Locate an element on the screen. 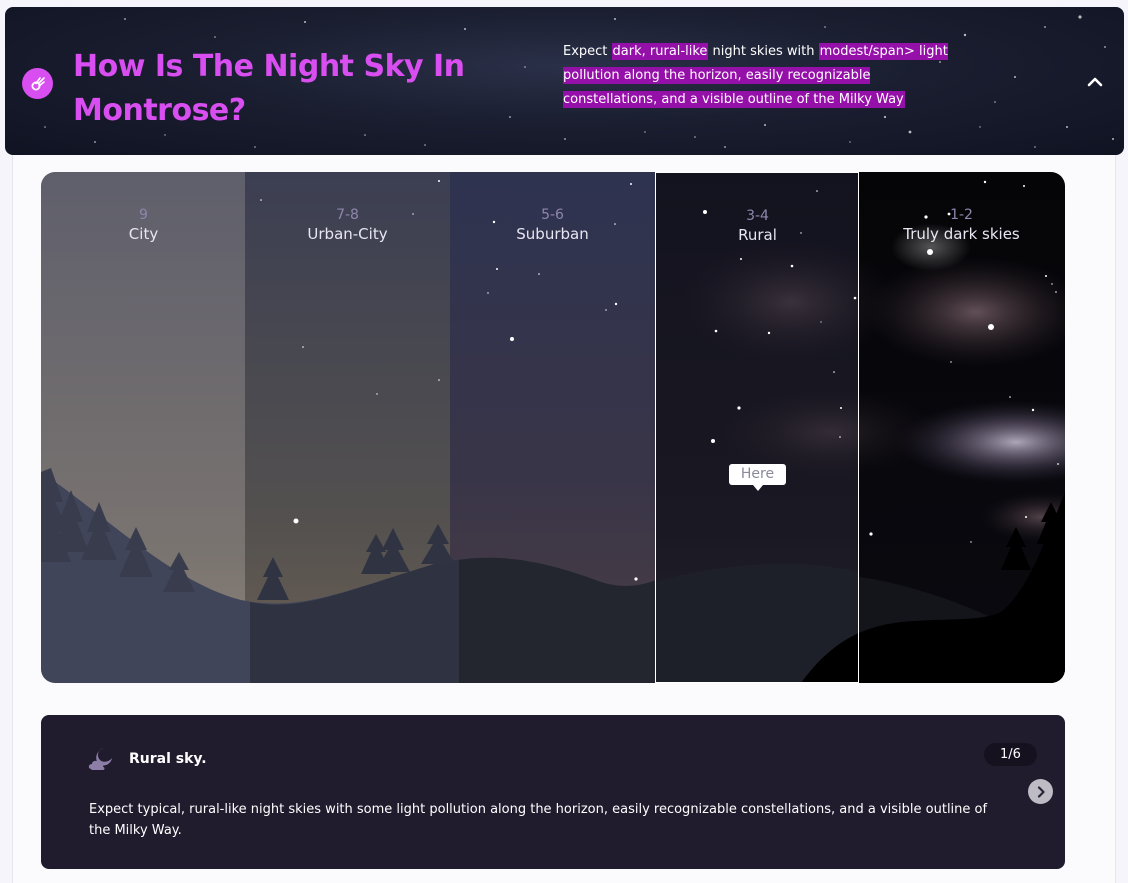 The height and width of the screenshot is (883, 1128). zone-city: 9 City is located at coordinates (143, 225).